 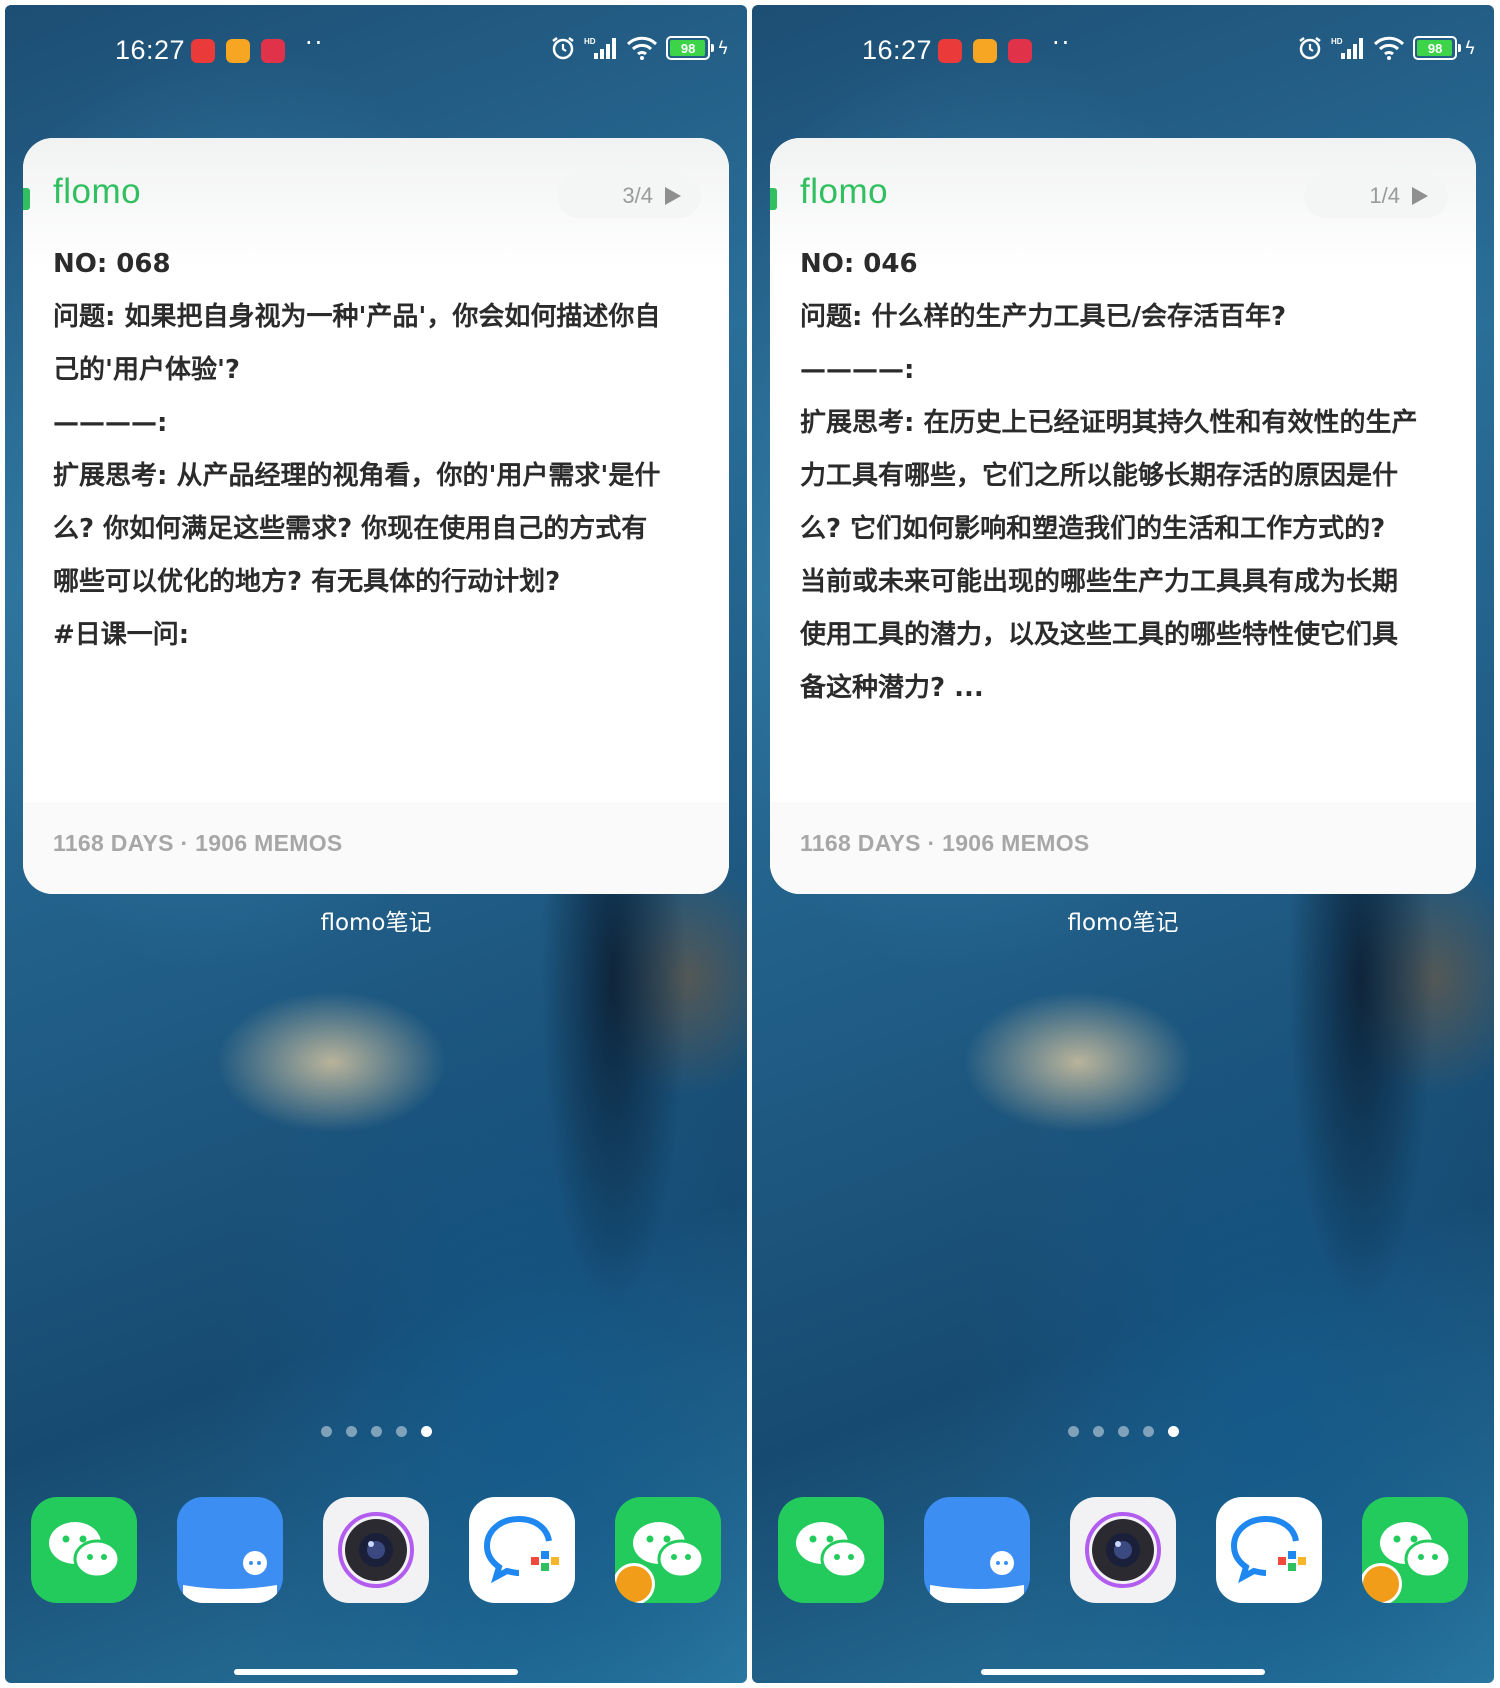 What do you see at coordinates (121, 635) in the screenshot?
I see `memo-line: #日课一问:` at bounding box center [121, 635].